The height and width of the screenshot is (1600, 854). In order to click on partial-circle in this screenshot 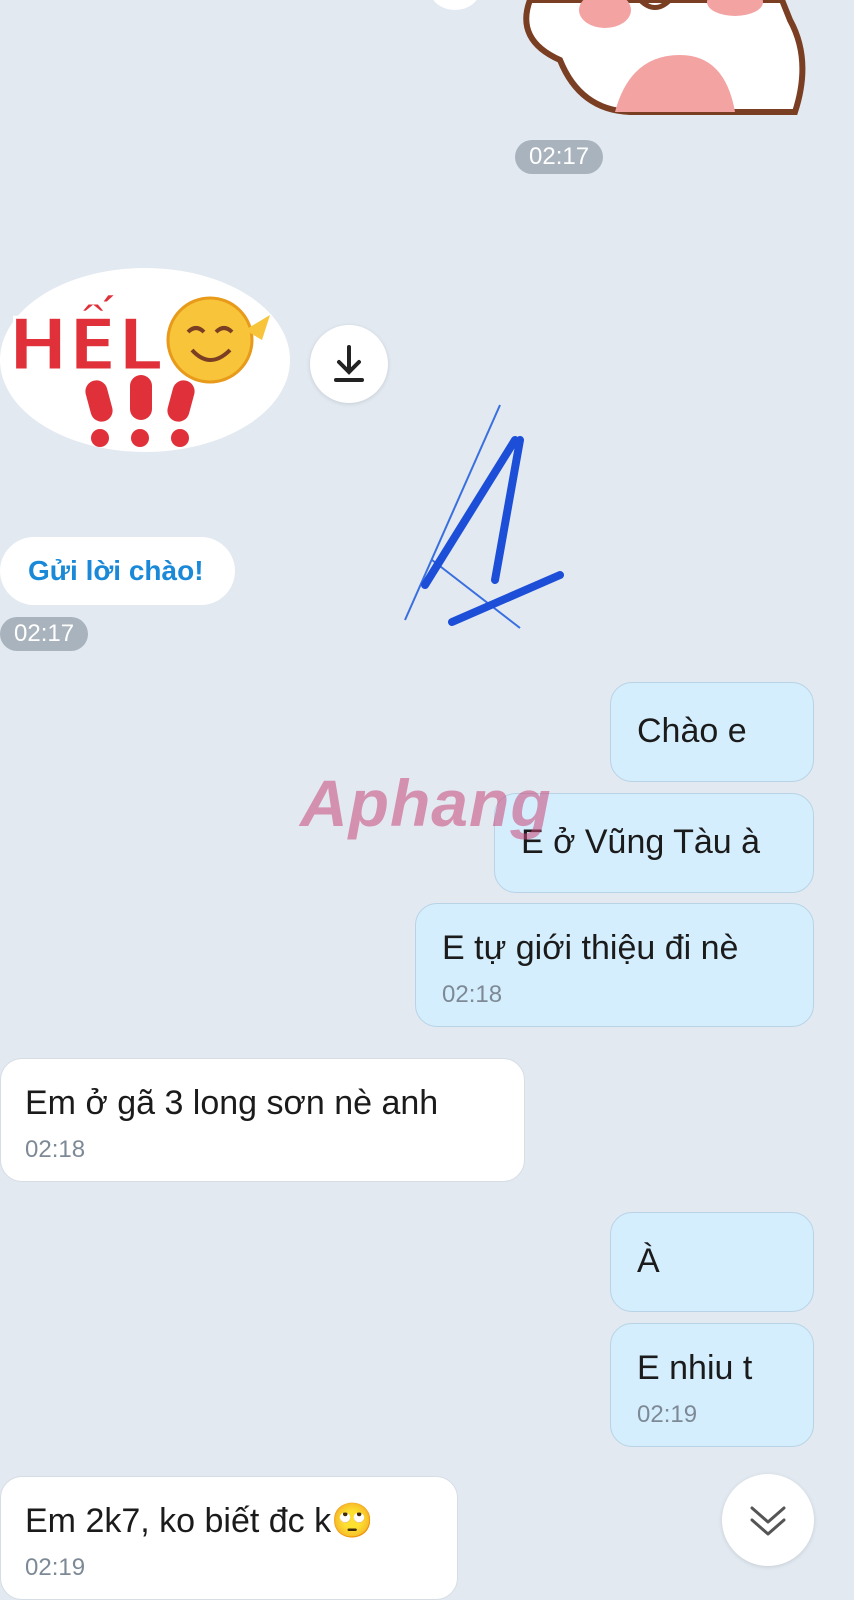, I will do `click(455, 5)`.